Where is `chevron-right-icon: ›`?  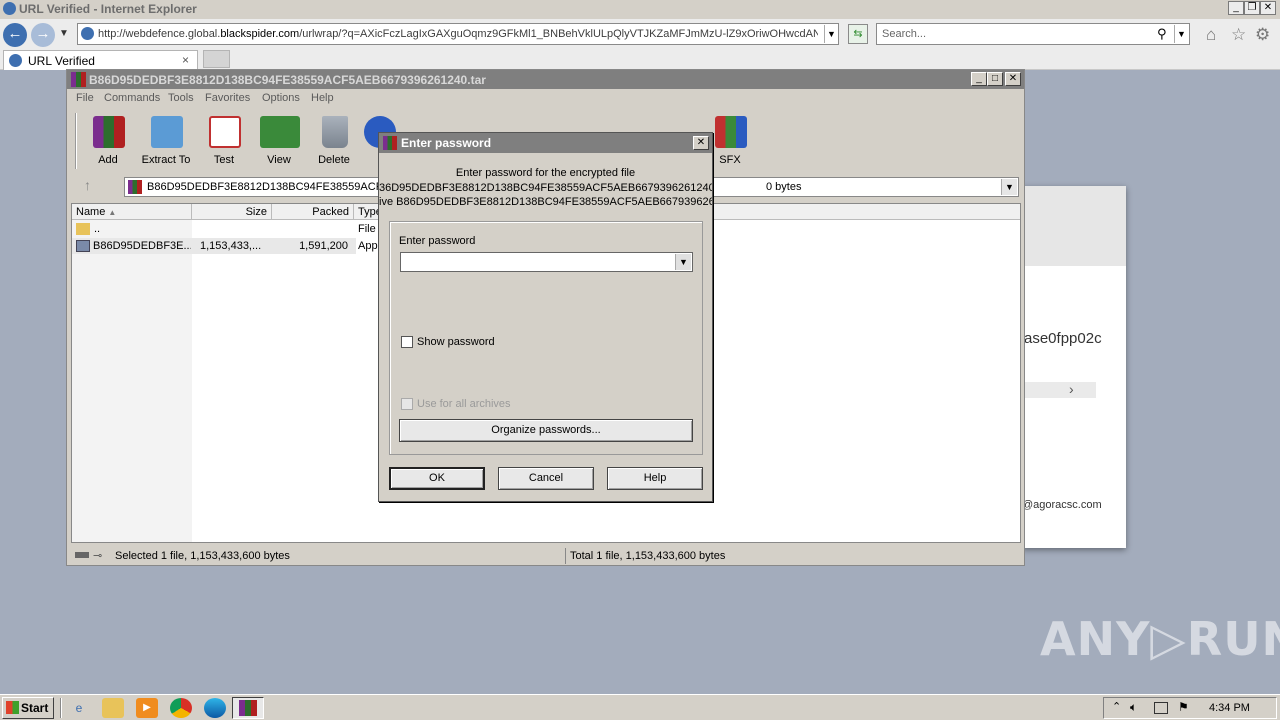
chevron-right-icon: › is located at coordinates (1071, 389).